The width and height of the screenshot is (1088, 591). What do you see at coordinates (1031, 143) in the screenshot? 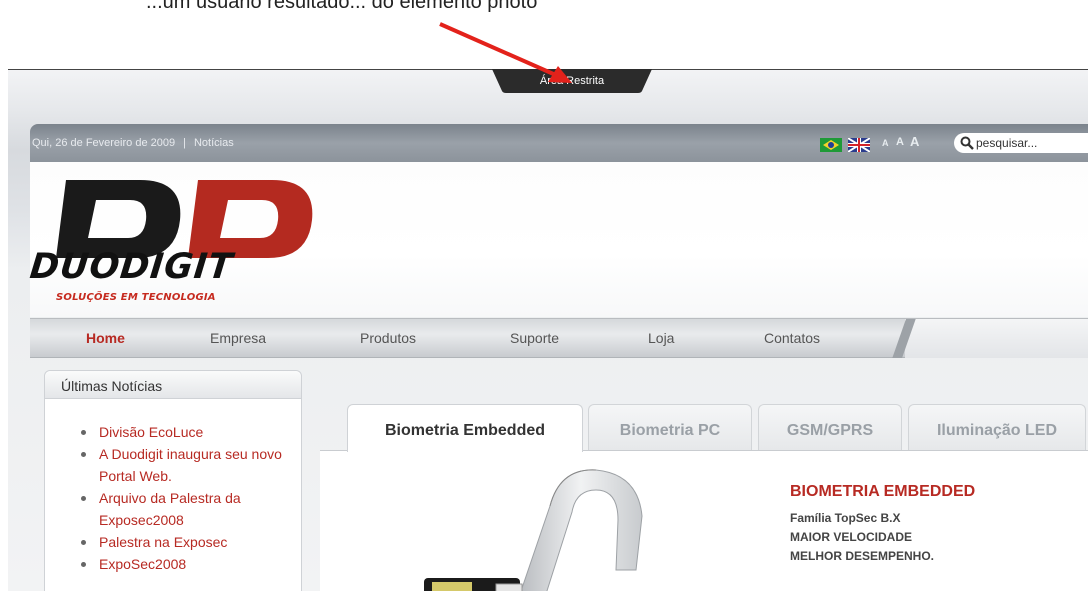
I see `search-input` at bounding box center [1031, 143].